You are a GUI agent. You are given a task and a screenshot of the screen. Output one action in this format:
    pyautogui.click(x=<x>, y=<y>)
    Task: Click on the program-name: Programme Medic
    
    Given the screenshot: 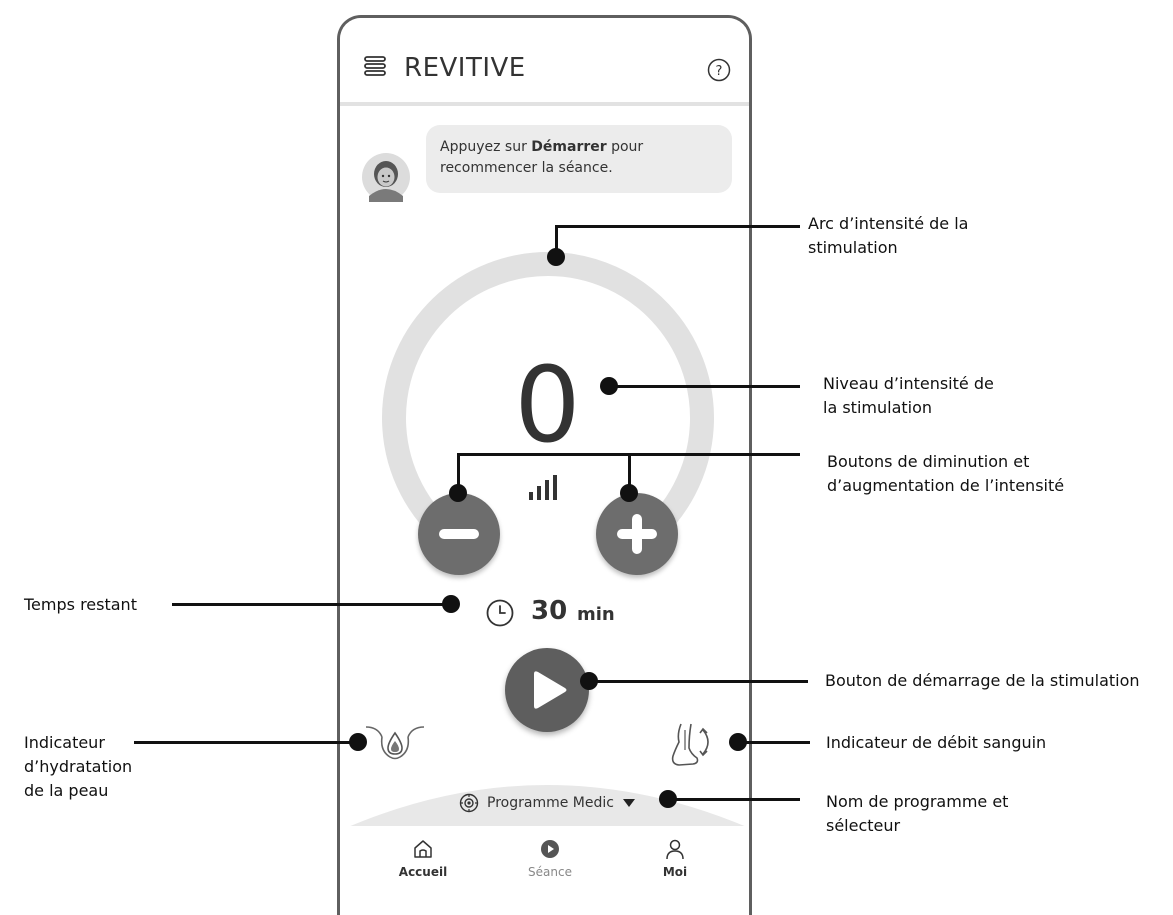 What is the action you would take?
    pyautogui.click(x=550, y=803)
    